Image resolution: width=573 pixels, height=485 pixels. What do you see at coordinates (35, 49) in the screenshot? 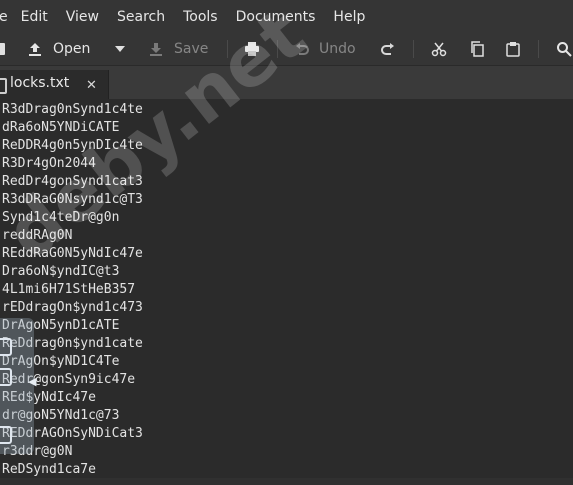
I see `open-upload-icon` at bounding box center [35, 49].